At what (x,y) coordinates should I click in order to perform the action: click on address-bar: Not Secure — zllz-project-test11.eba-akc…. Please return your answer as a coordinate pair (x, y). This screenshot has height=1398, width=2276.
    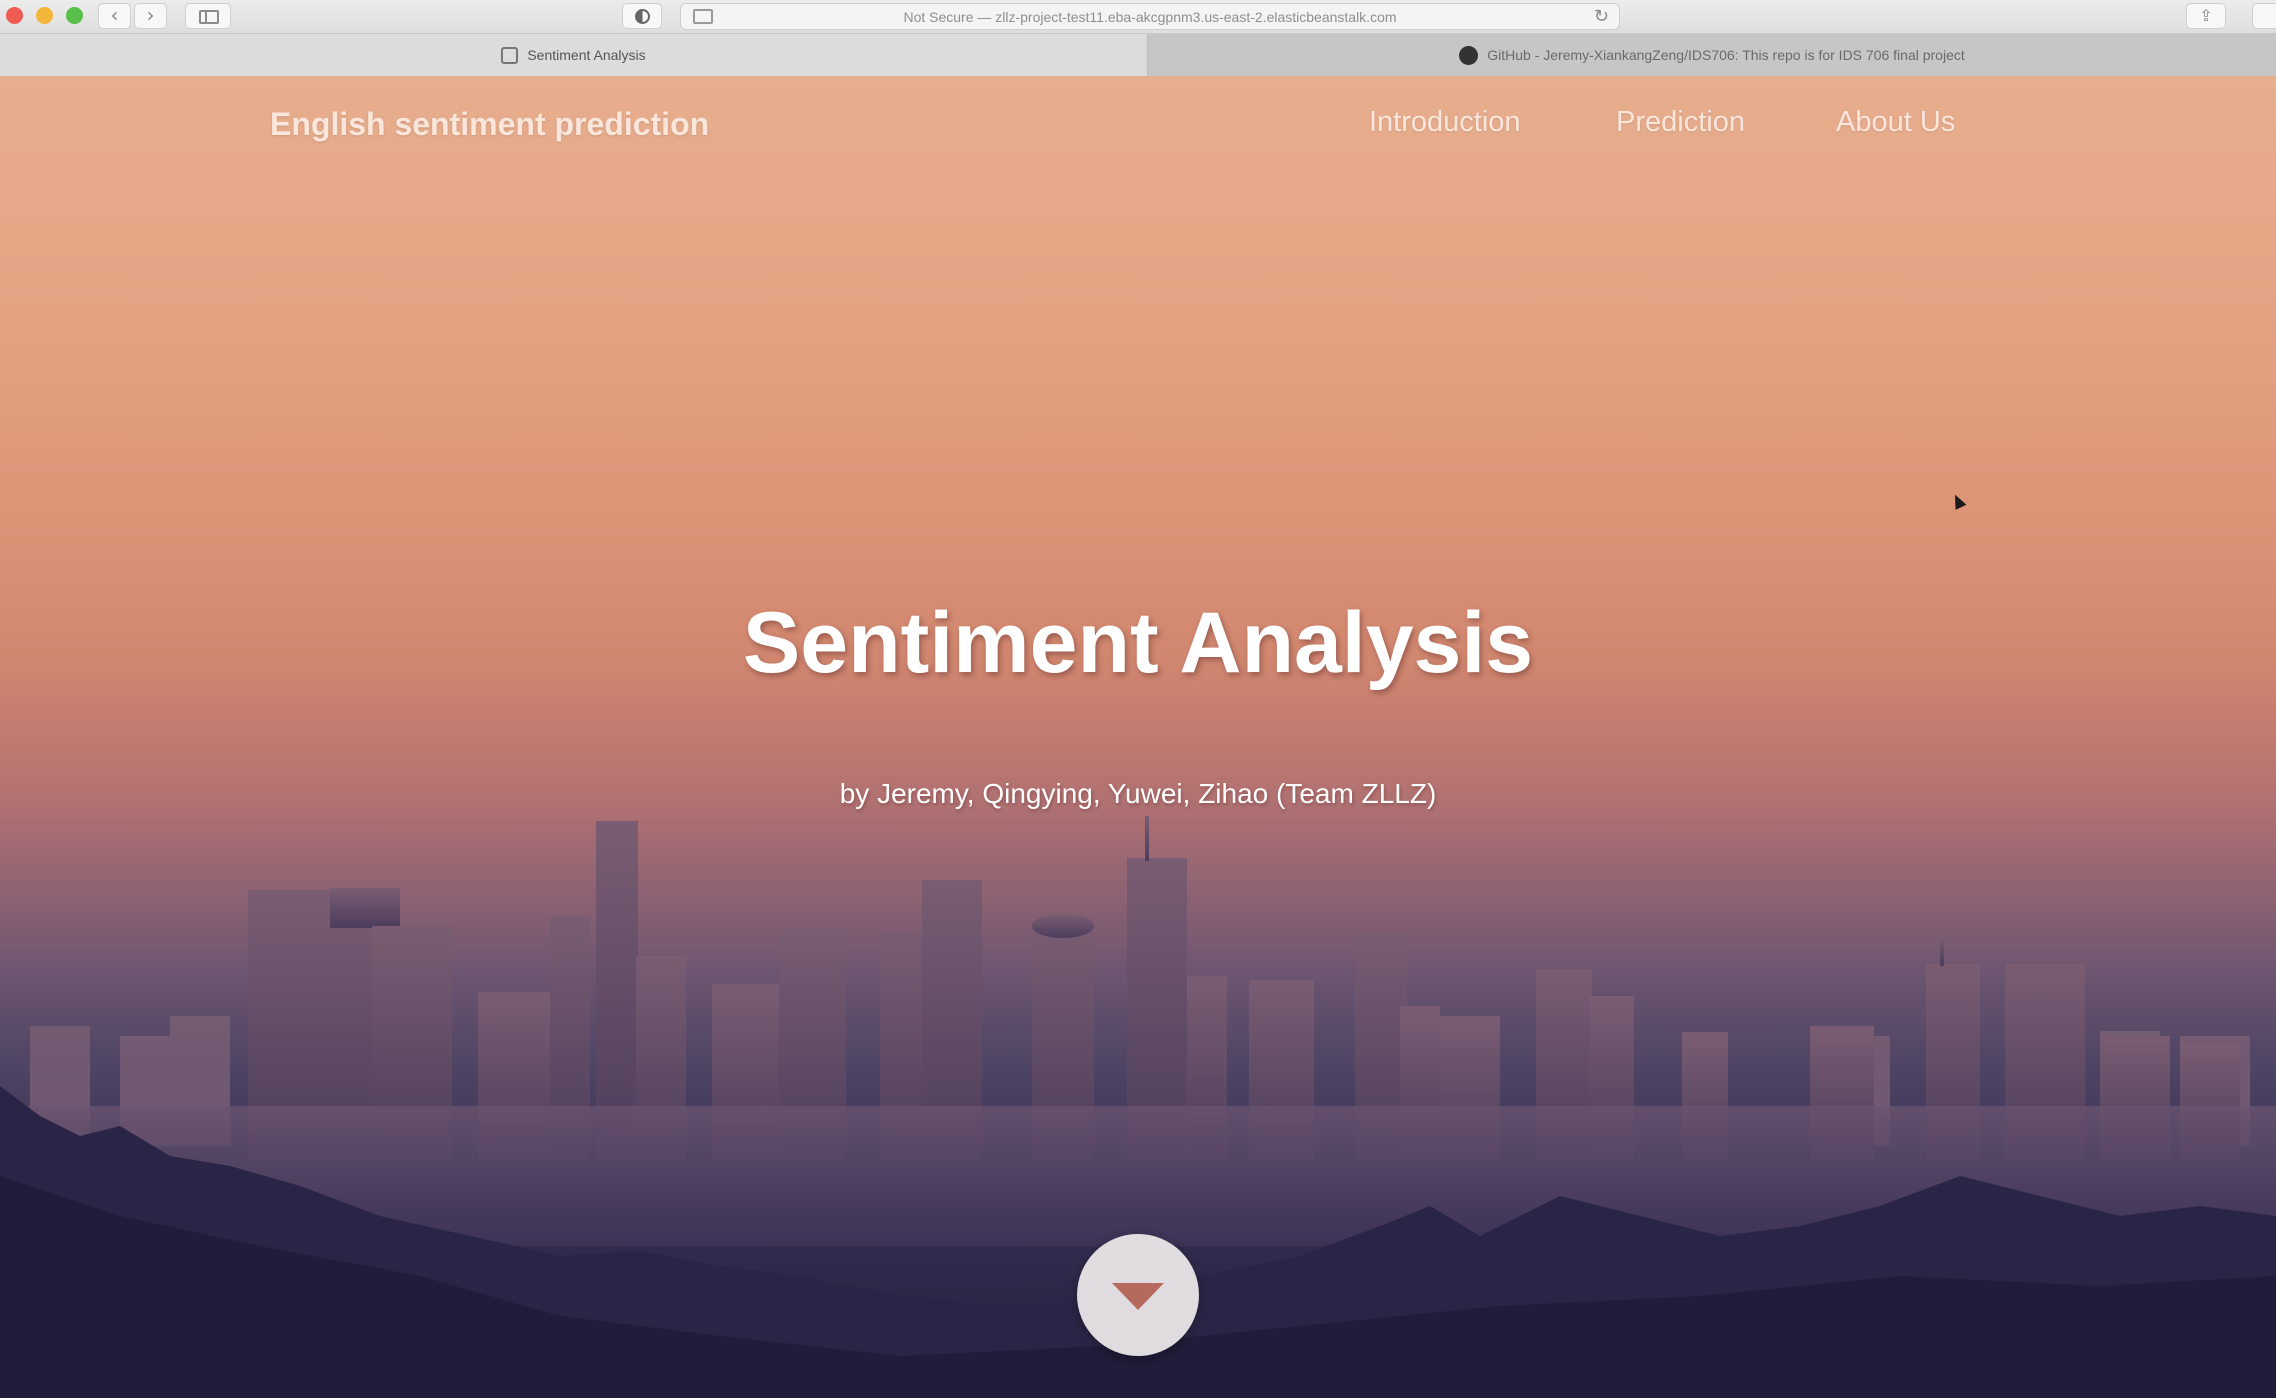
    Looking at the image, I should click on (1150, 16).